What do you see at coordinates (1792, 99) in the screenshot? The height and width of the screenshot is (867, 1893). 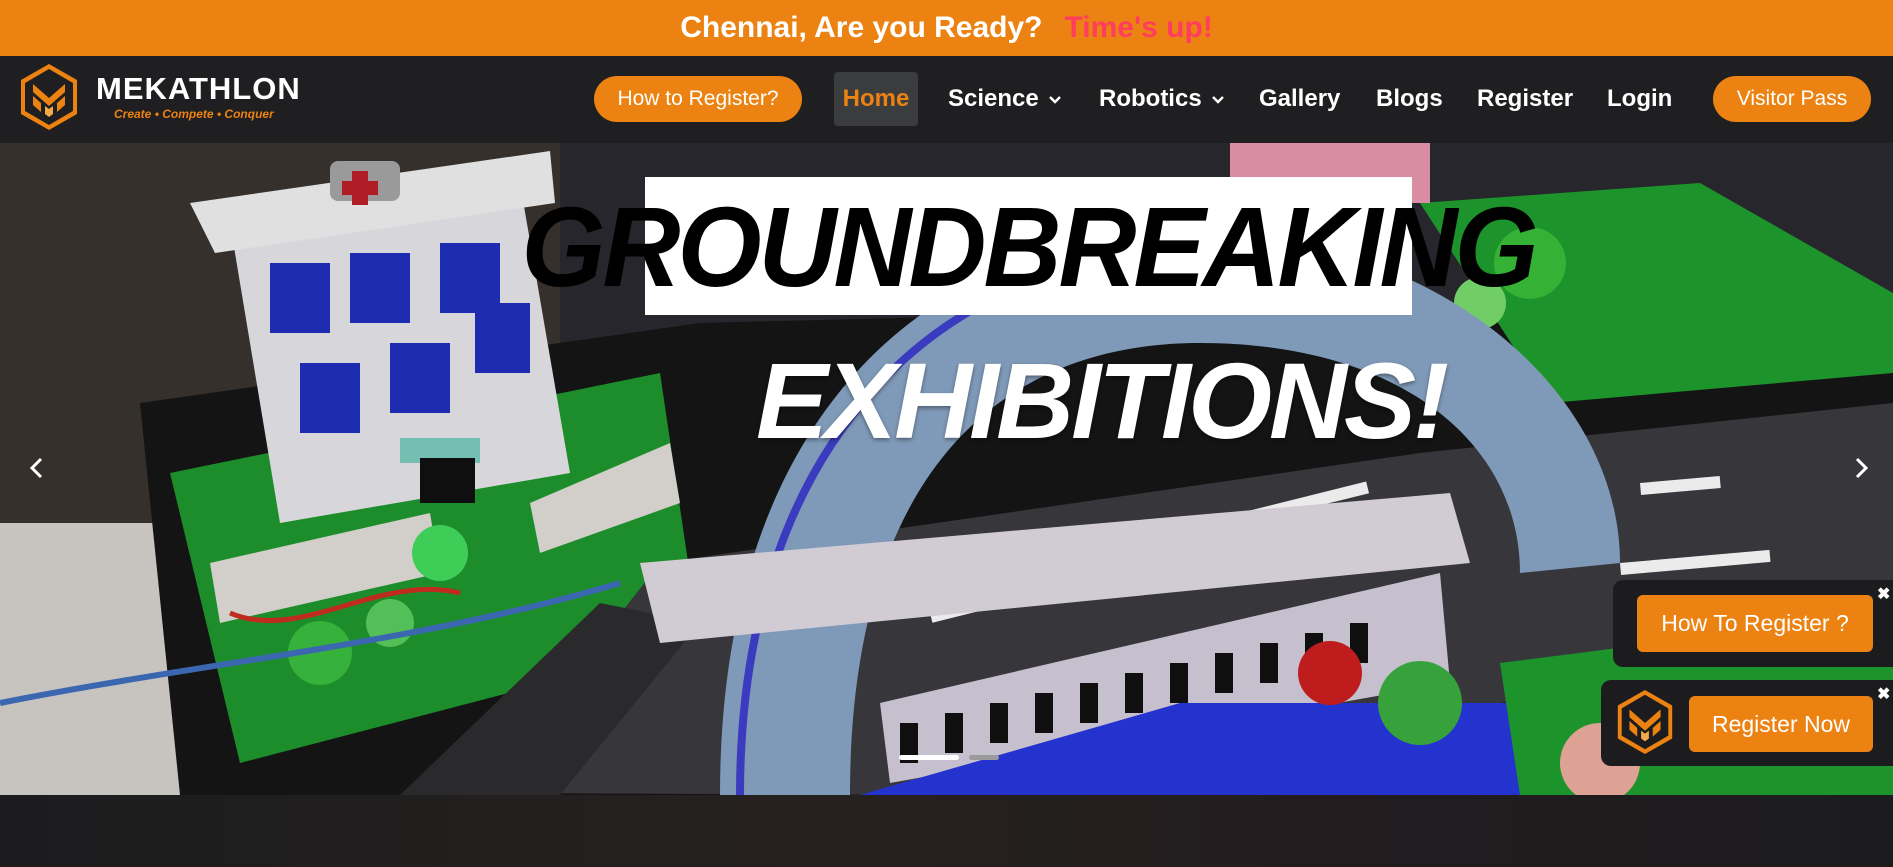 I see `visitor-pass-button: Visitor Pass` at bounding box center [1792, 99].